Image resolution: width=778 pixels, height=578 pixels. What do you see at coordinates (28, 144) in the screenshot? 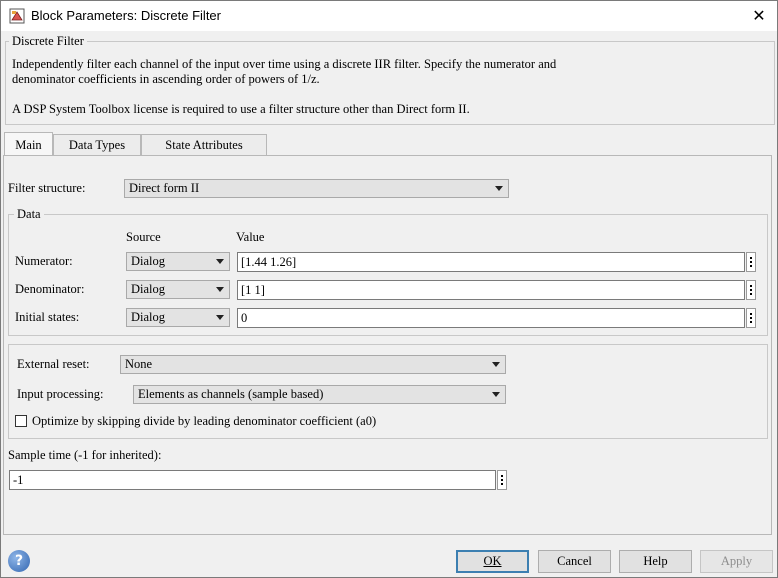
I see `tab-main: Main` at bounding box center [28, 144].